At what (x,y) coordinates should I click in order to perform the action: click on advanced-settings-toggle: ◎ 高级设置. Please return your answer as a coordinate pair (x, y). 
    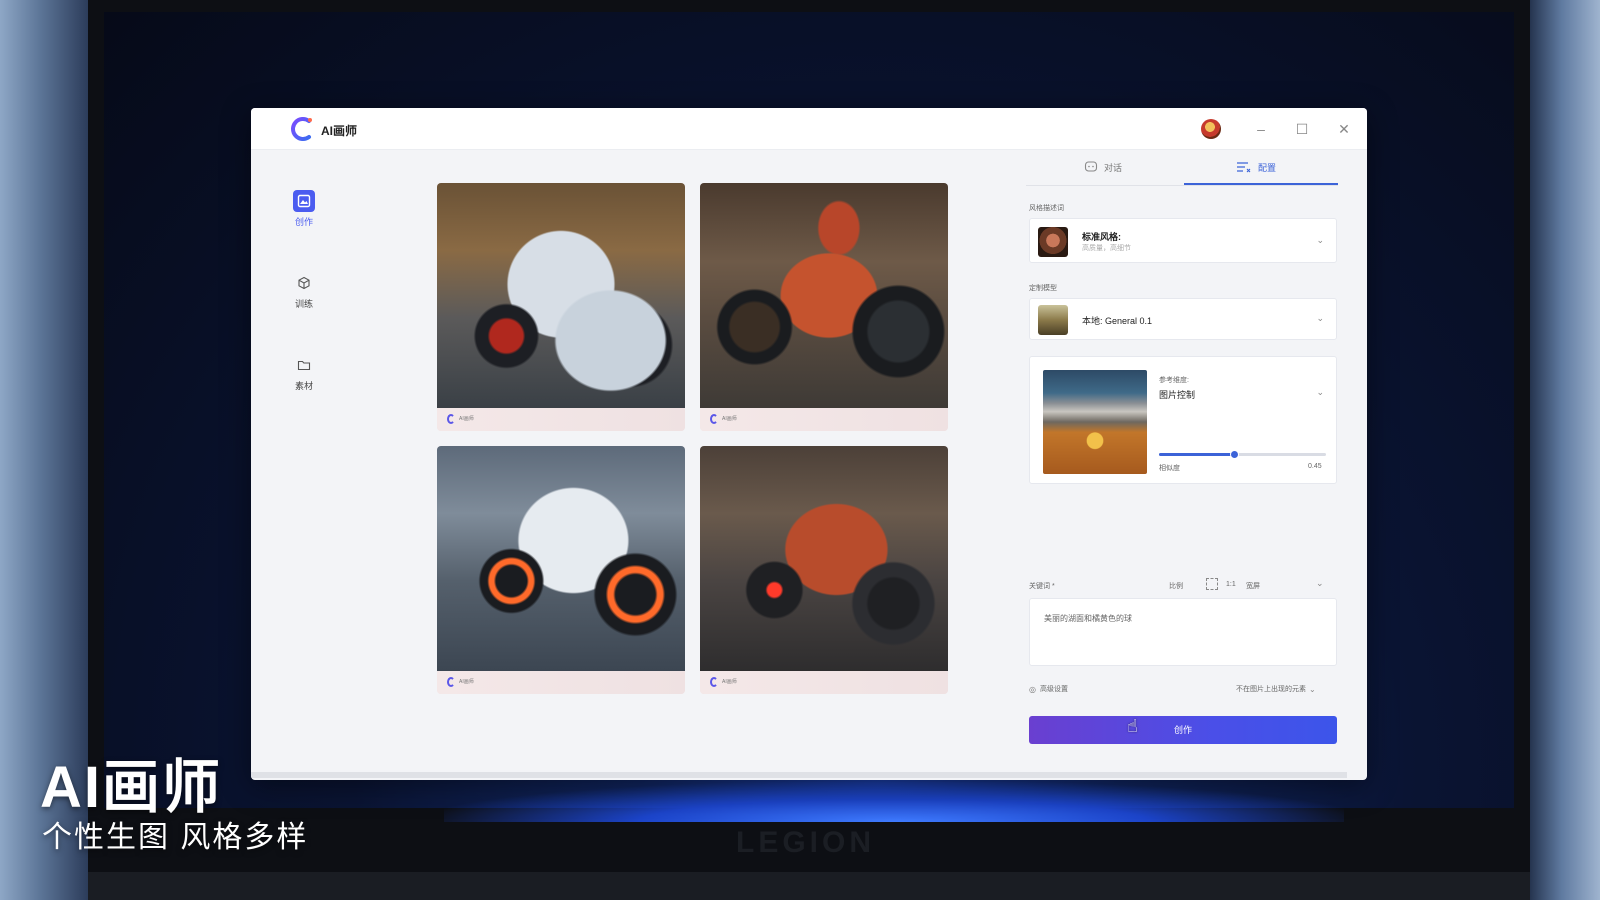
    Looking at the image, I should click on (1048, 689).